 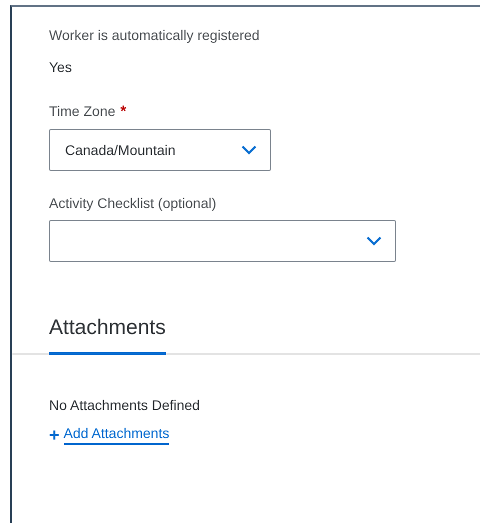 I want to click on add-attachments-link: Add Attachments, so click(x=117, y=435).